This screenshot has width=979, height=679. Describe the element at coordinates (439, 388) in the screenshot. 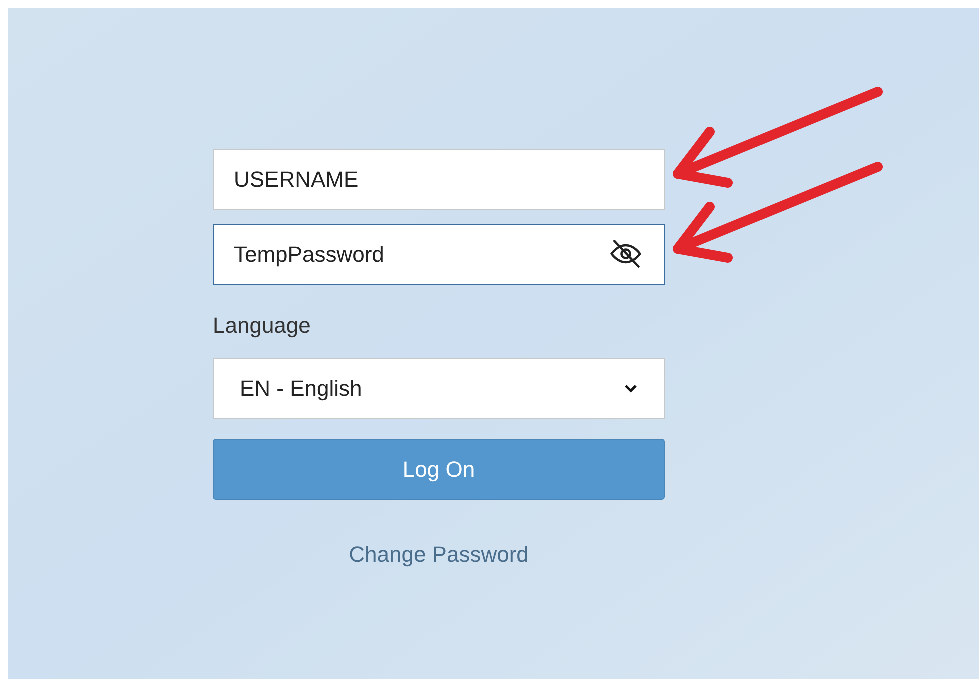

I see `language-dropdown: EN - English` at that location.